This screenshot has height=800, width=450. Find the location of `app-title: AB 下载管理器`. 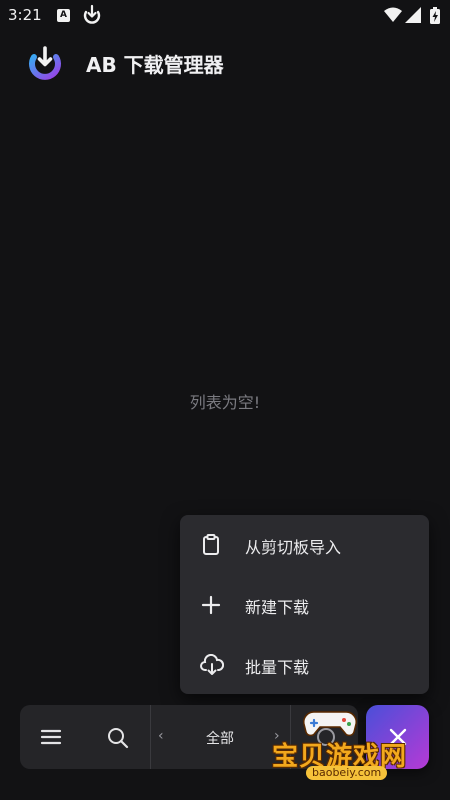

app-title: AB 下载管理器 is located at coordinates (155, 65).